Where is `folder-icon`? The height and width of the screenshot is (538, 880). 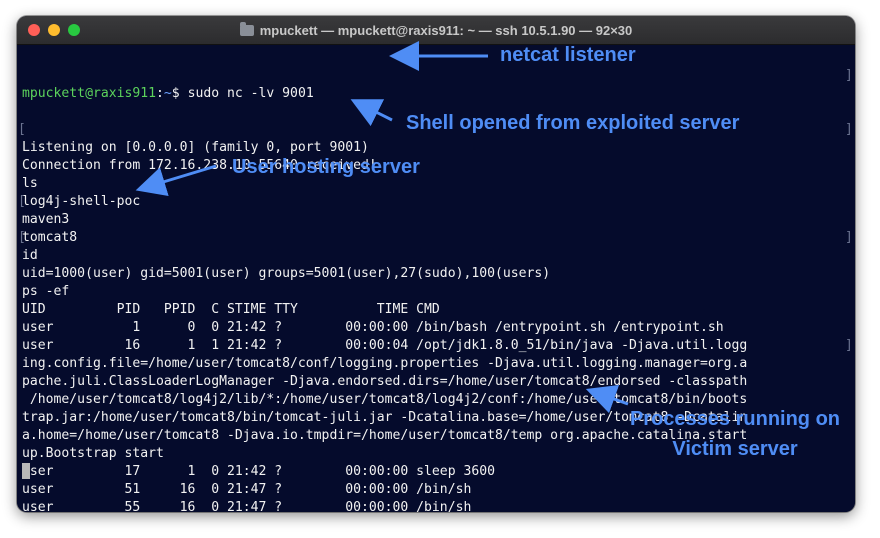 folder-icon is located at coordinates (246, 28).